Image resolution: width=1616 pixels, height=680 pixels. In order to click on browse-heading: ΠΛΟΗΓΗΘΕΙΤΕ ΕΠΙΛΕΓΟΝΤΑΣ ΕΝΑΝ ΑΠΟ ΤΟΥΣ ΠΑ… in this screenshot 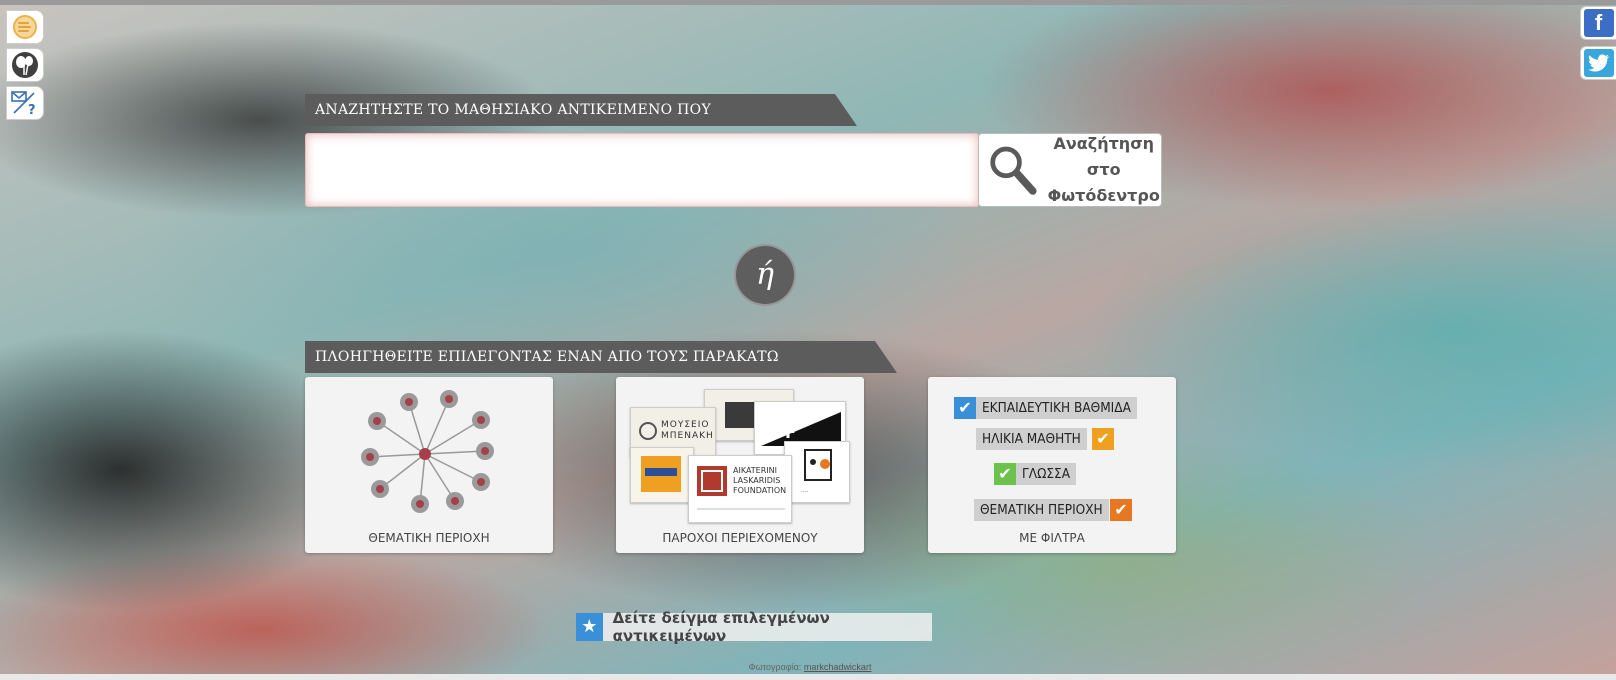, I will do `click(601, 357)`.